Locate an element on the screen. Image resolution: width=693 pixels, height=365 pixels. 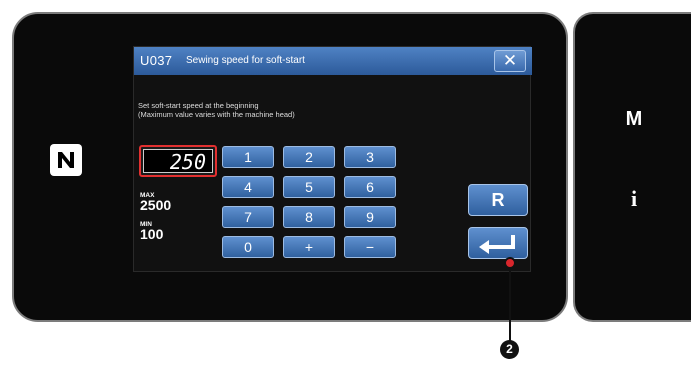
side-panel: M i is located at coordinates (632, 167).